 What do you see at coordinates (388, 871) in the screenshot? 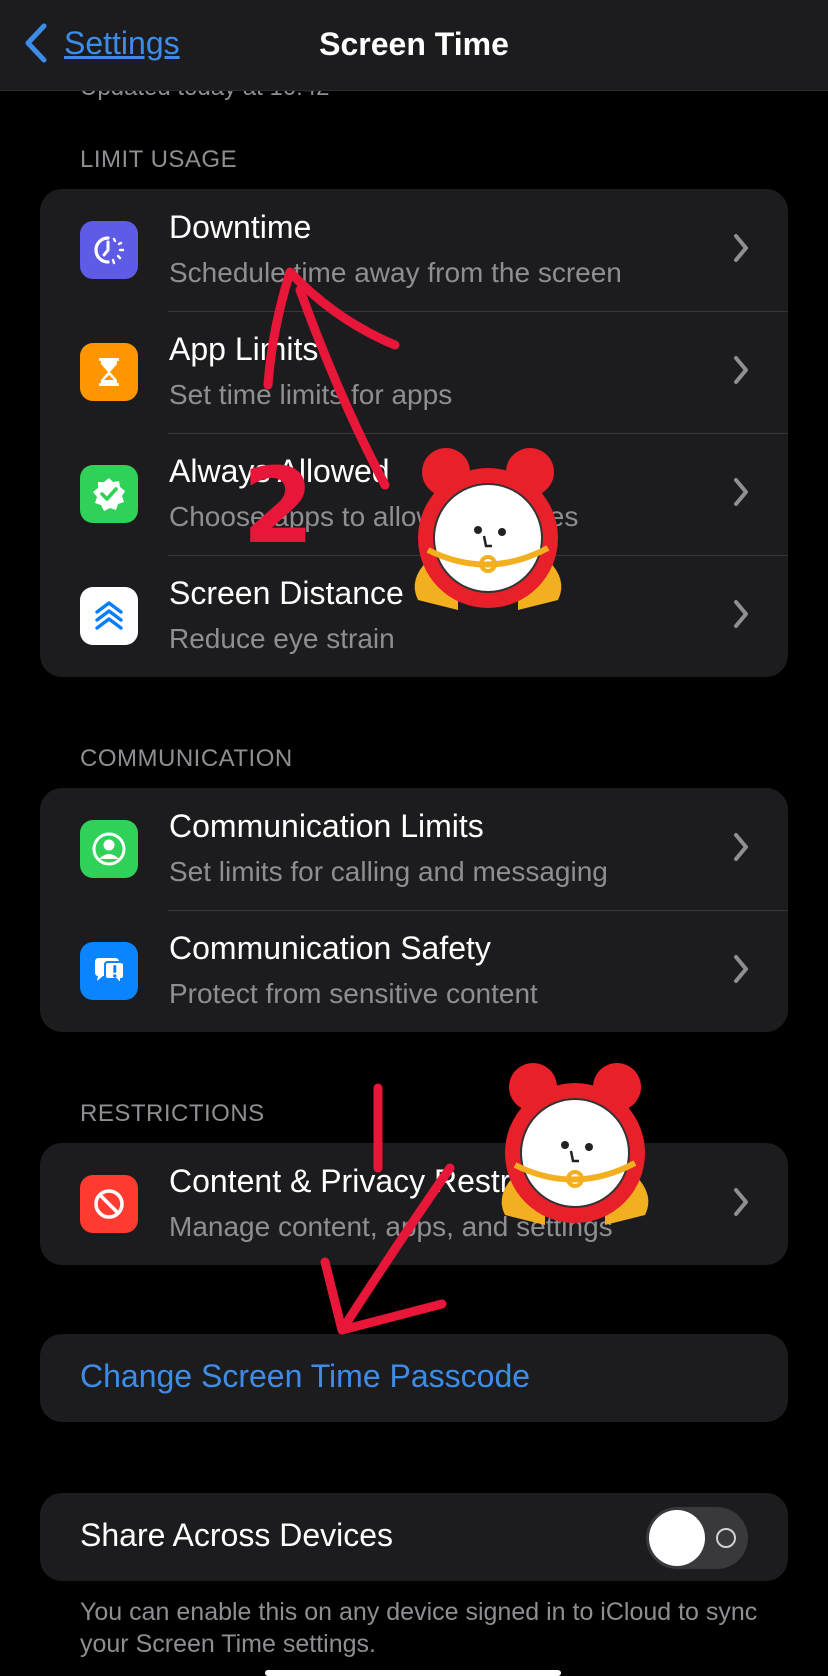
I see `row-subtitle: Set limits for calling and messaging` at bounding box center [388, 871].